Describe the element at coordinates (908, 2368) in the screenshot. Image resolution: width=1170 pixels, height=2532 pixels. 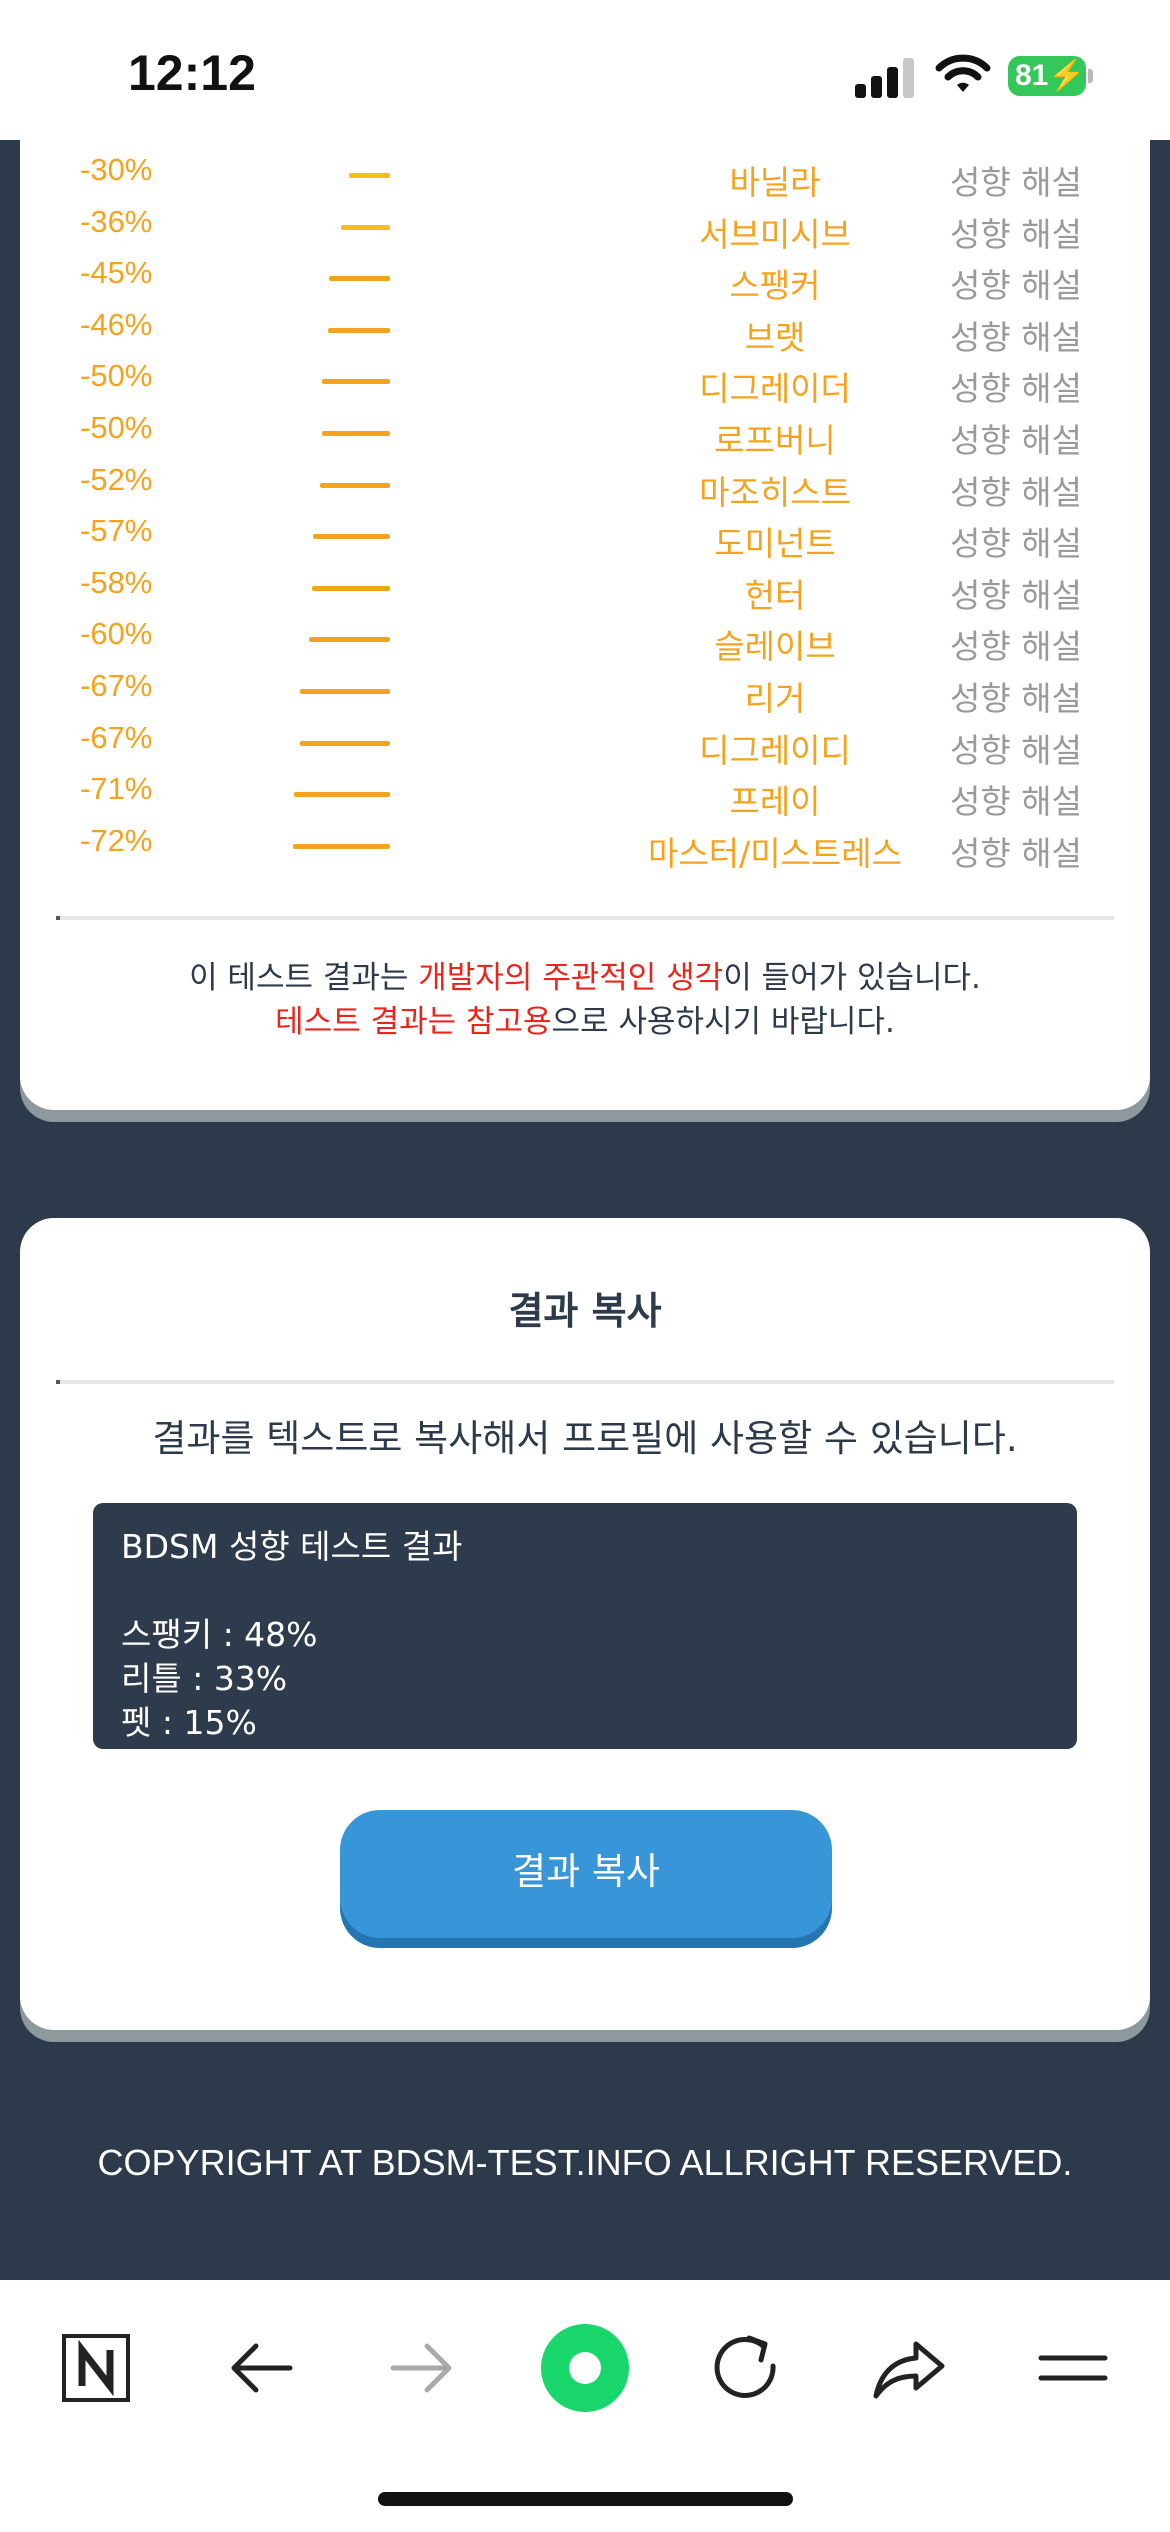
I see `share-icon` at that location.